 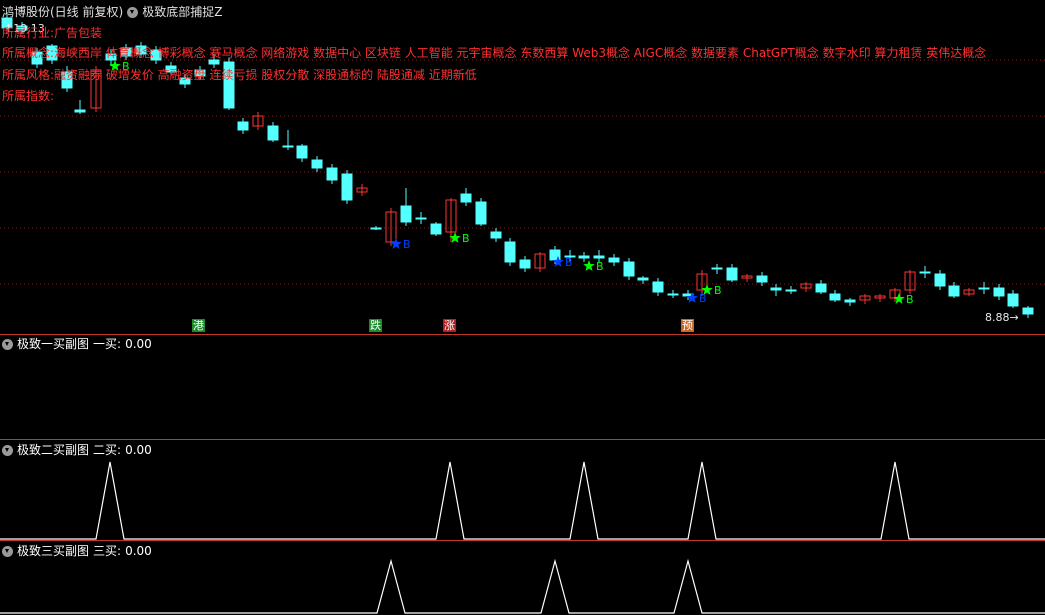 I want to click on stock-name: 鸿博股份(日线 前复权), so click(x=63, y=12).